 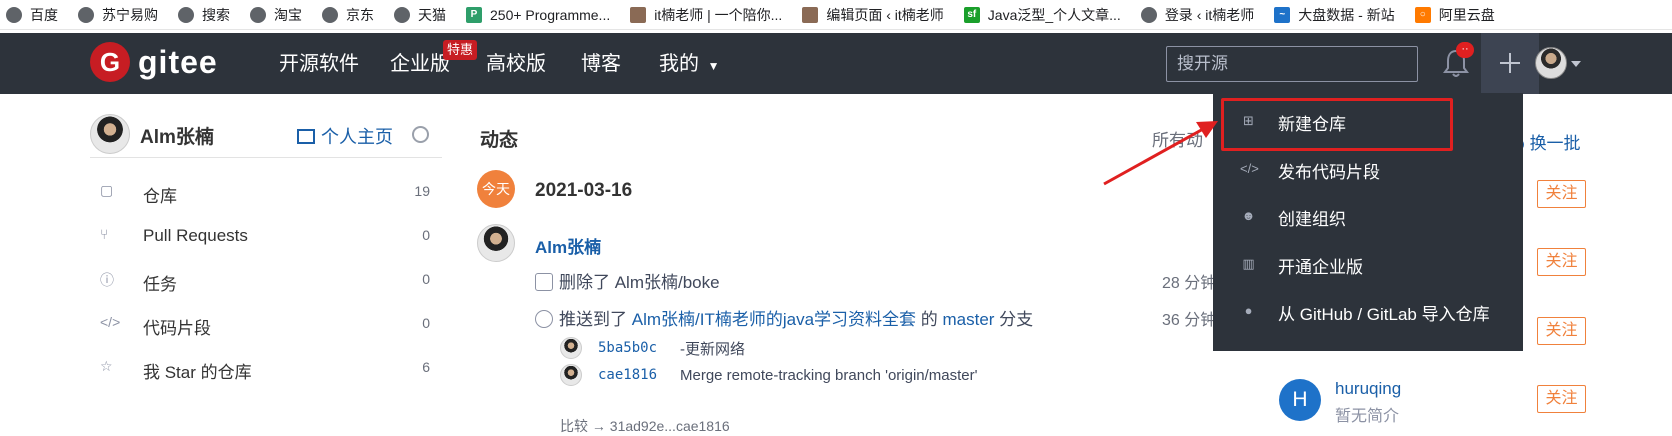 What do you see at coordinates (266, 368) in the screenshot?
I see `sidebar-item: ☆ 我 Star 的仓库 6` at bounding box center [266, 368].